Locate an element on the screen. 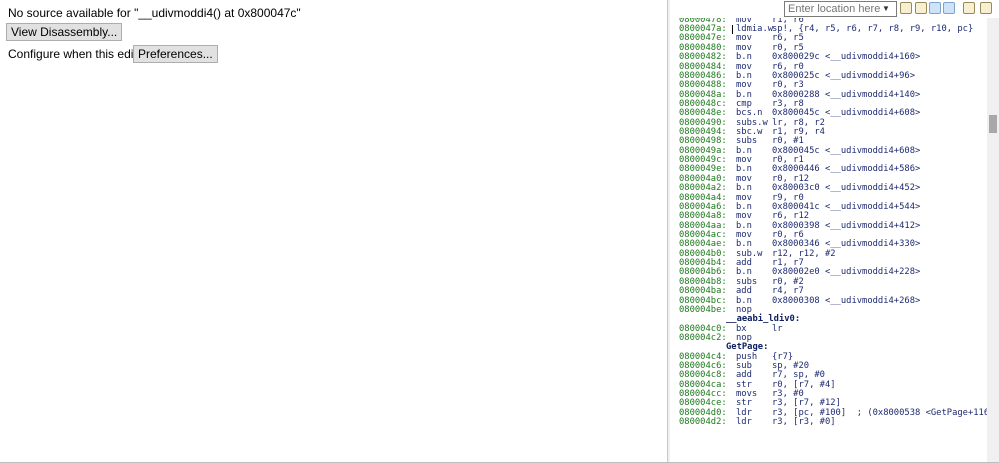 Image resolution: width=999 pixels, height=463 pixels. disassembly-row: 080004be: nop is located at coordinates (829, 309).